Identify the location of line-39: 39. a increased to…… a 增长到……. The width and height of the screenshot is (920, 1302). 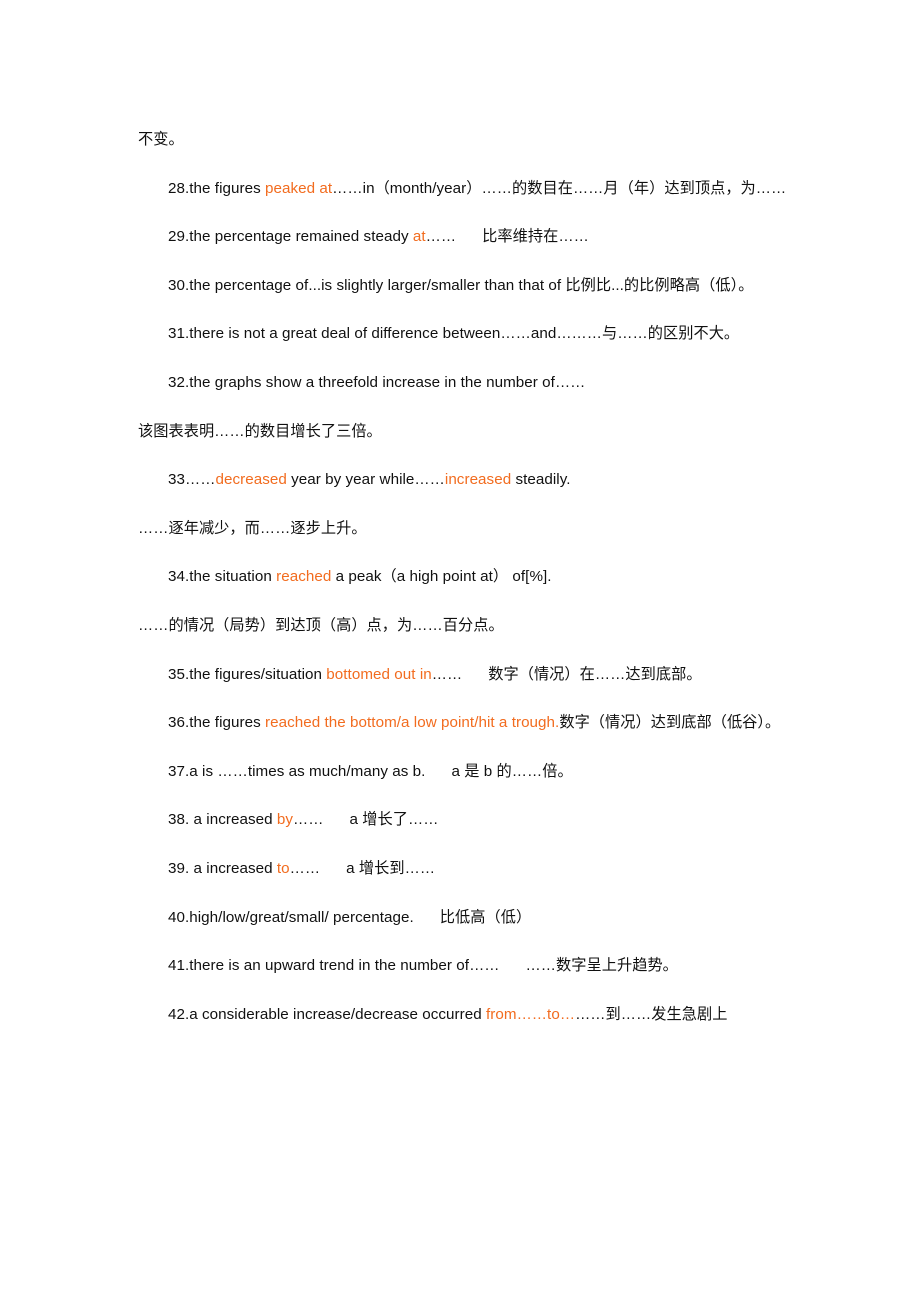
(468, 869).